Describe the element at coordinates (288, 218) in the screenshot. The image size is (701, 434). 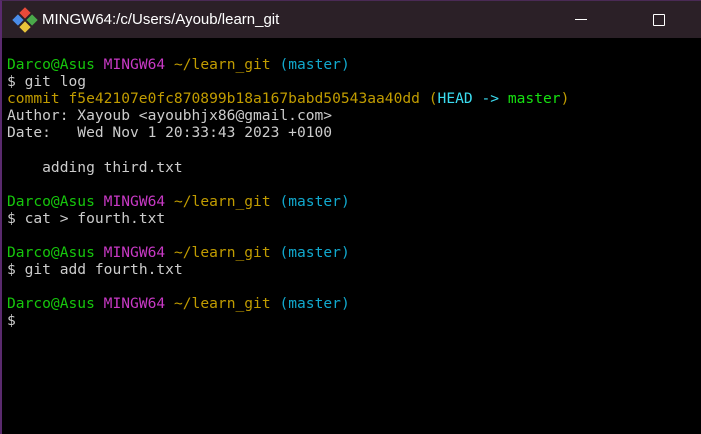
I see `command-line: $ cat > fourth.txt` at that location.